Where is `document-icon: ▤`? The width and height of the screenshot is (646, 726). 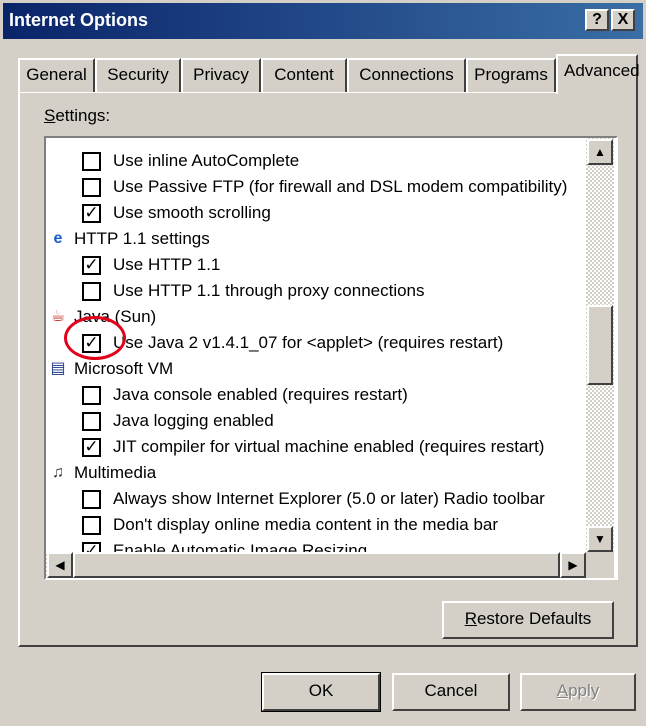 document-icon: ▤ is located at coordinates (58, 368).